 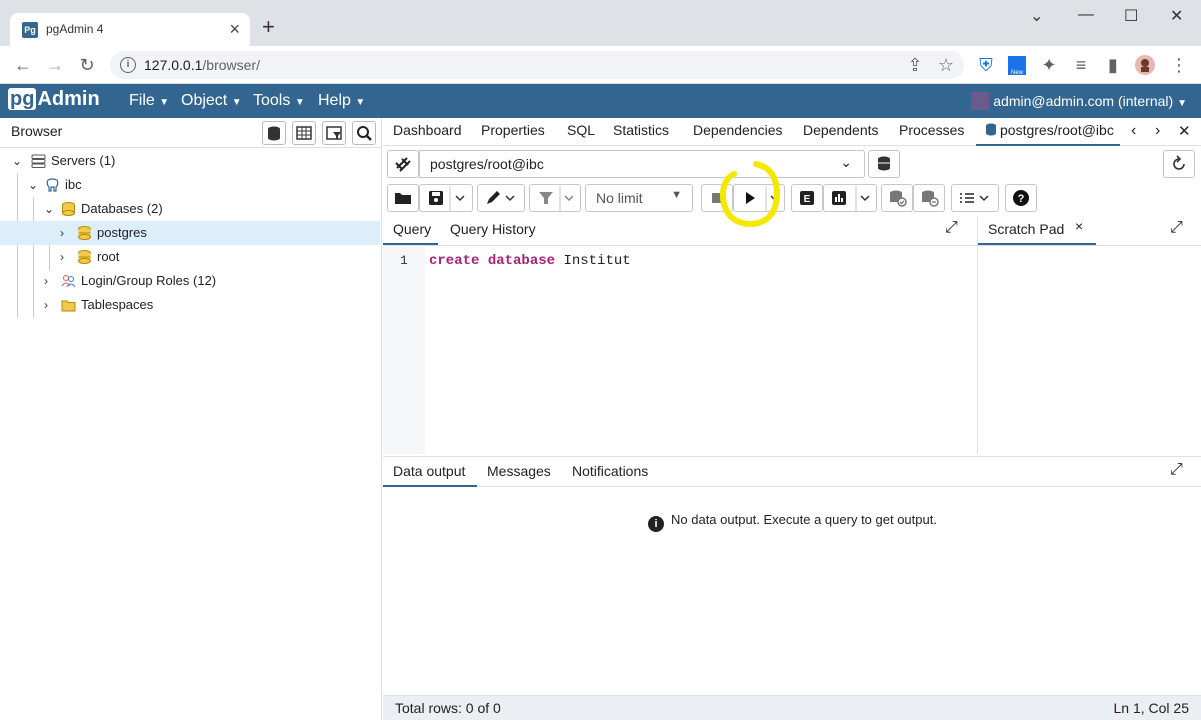 I want to click on browser-tab-title: pgAdmin 4, so click(x=75, y=29).